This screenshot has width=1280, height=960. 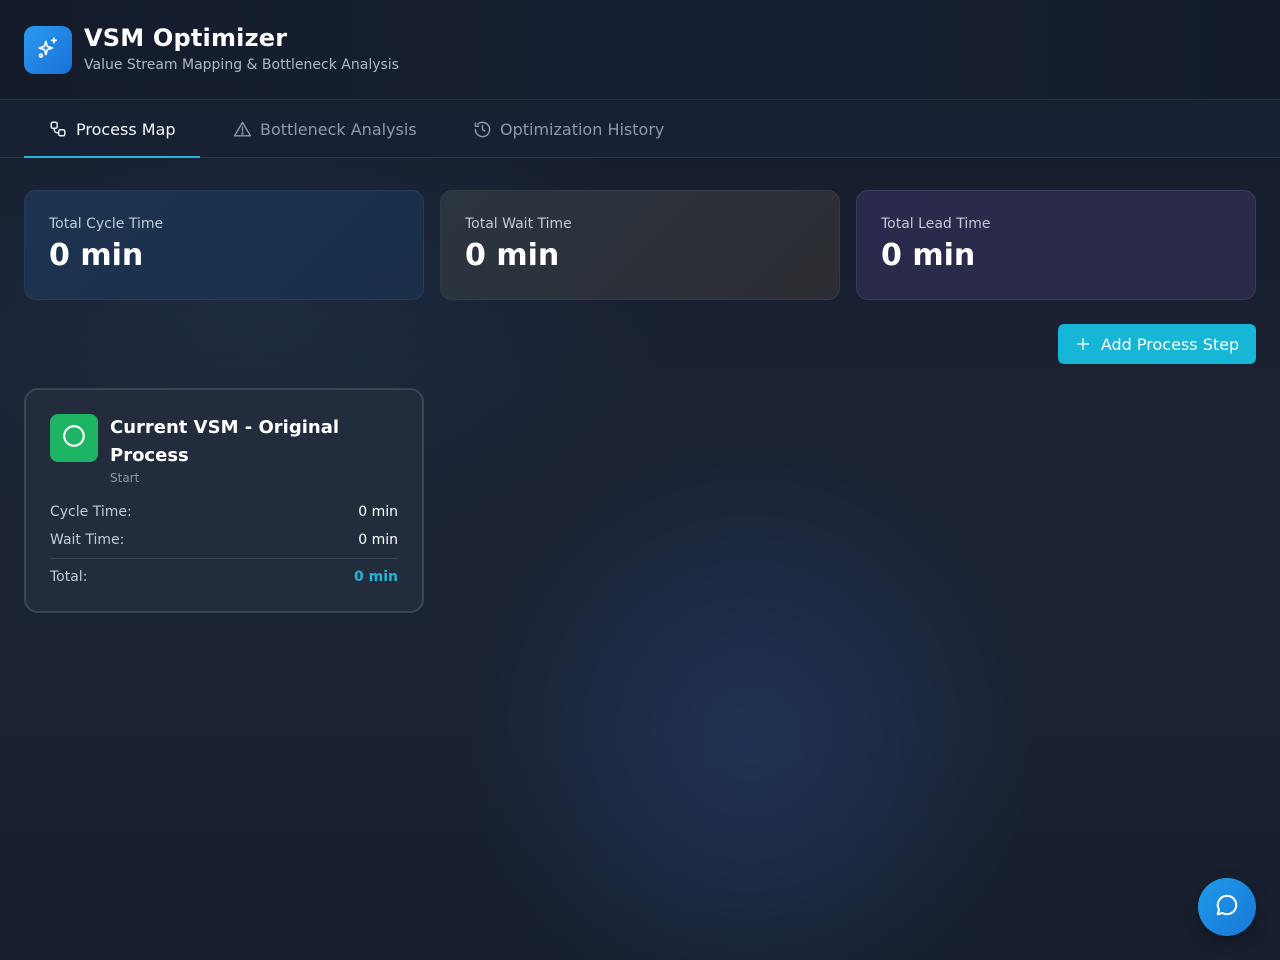 I want to click on start-step-icon, so click(x=74, y=438).